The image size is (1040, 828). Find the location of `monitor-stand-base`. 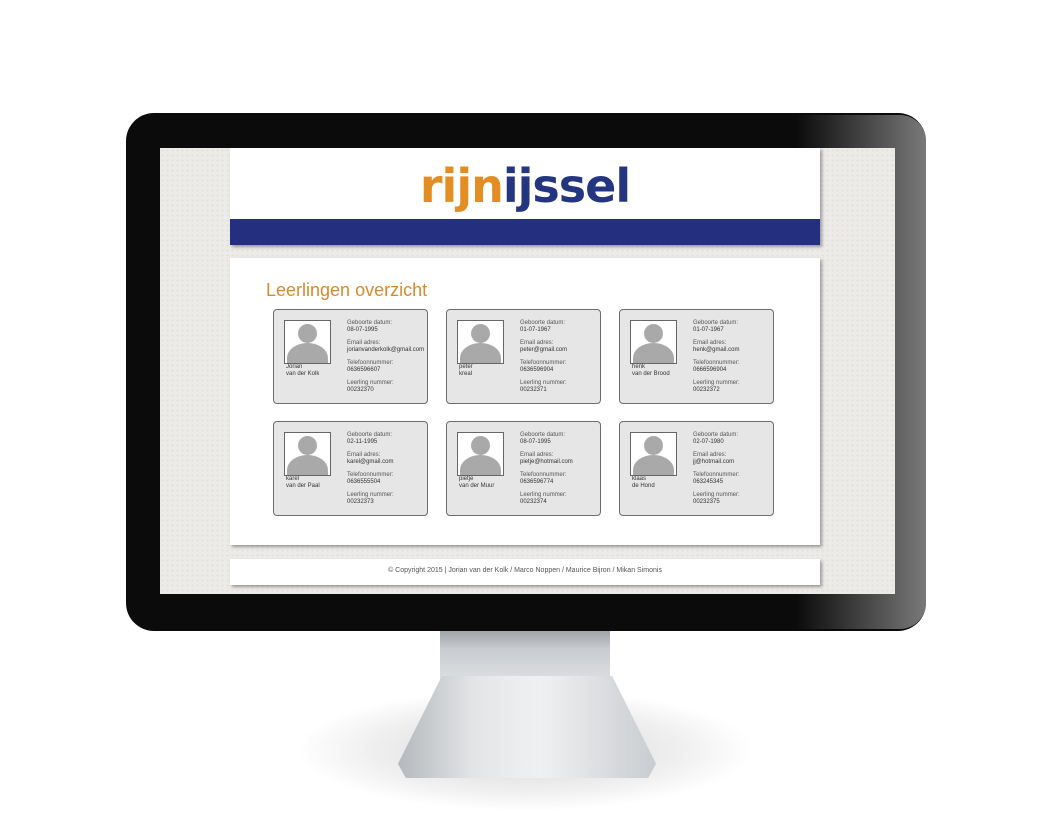

monitor-stand-base is located at coordinates (527, 727).